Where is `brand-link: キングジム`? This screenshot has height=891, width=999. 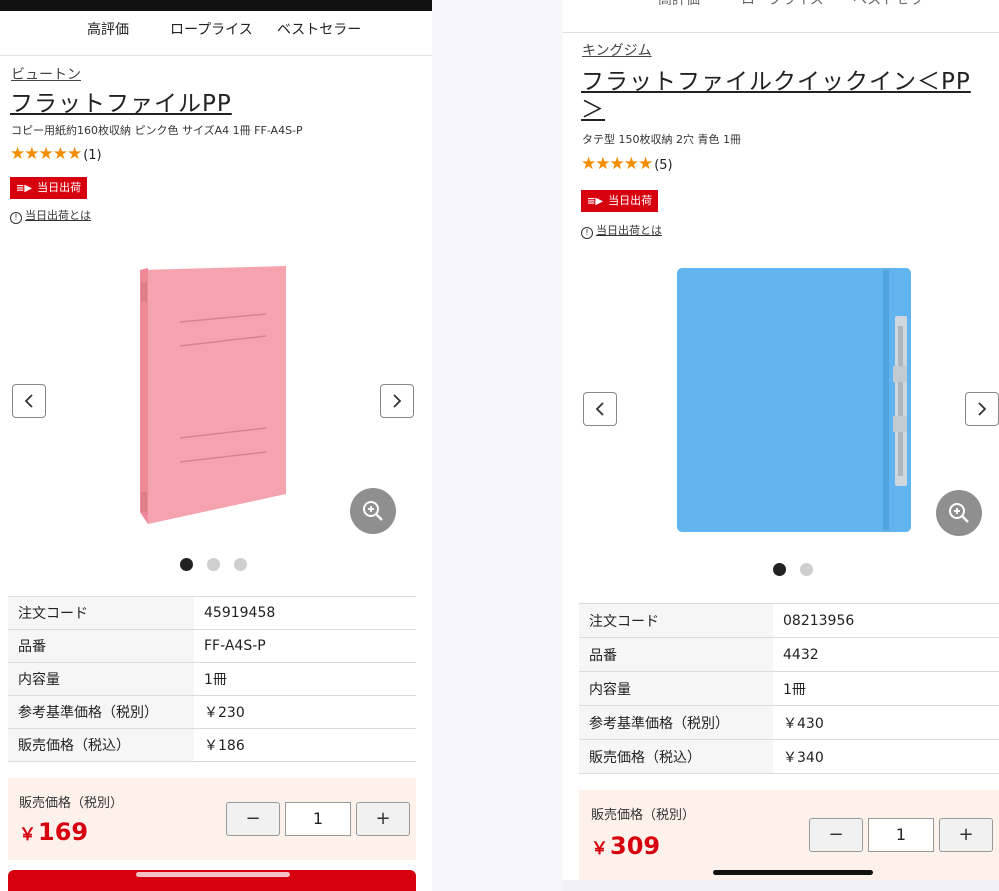 brand-link: キングジム is located at coordinates (617, 50).